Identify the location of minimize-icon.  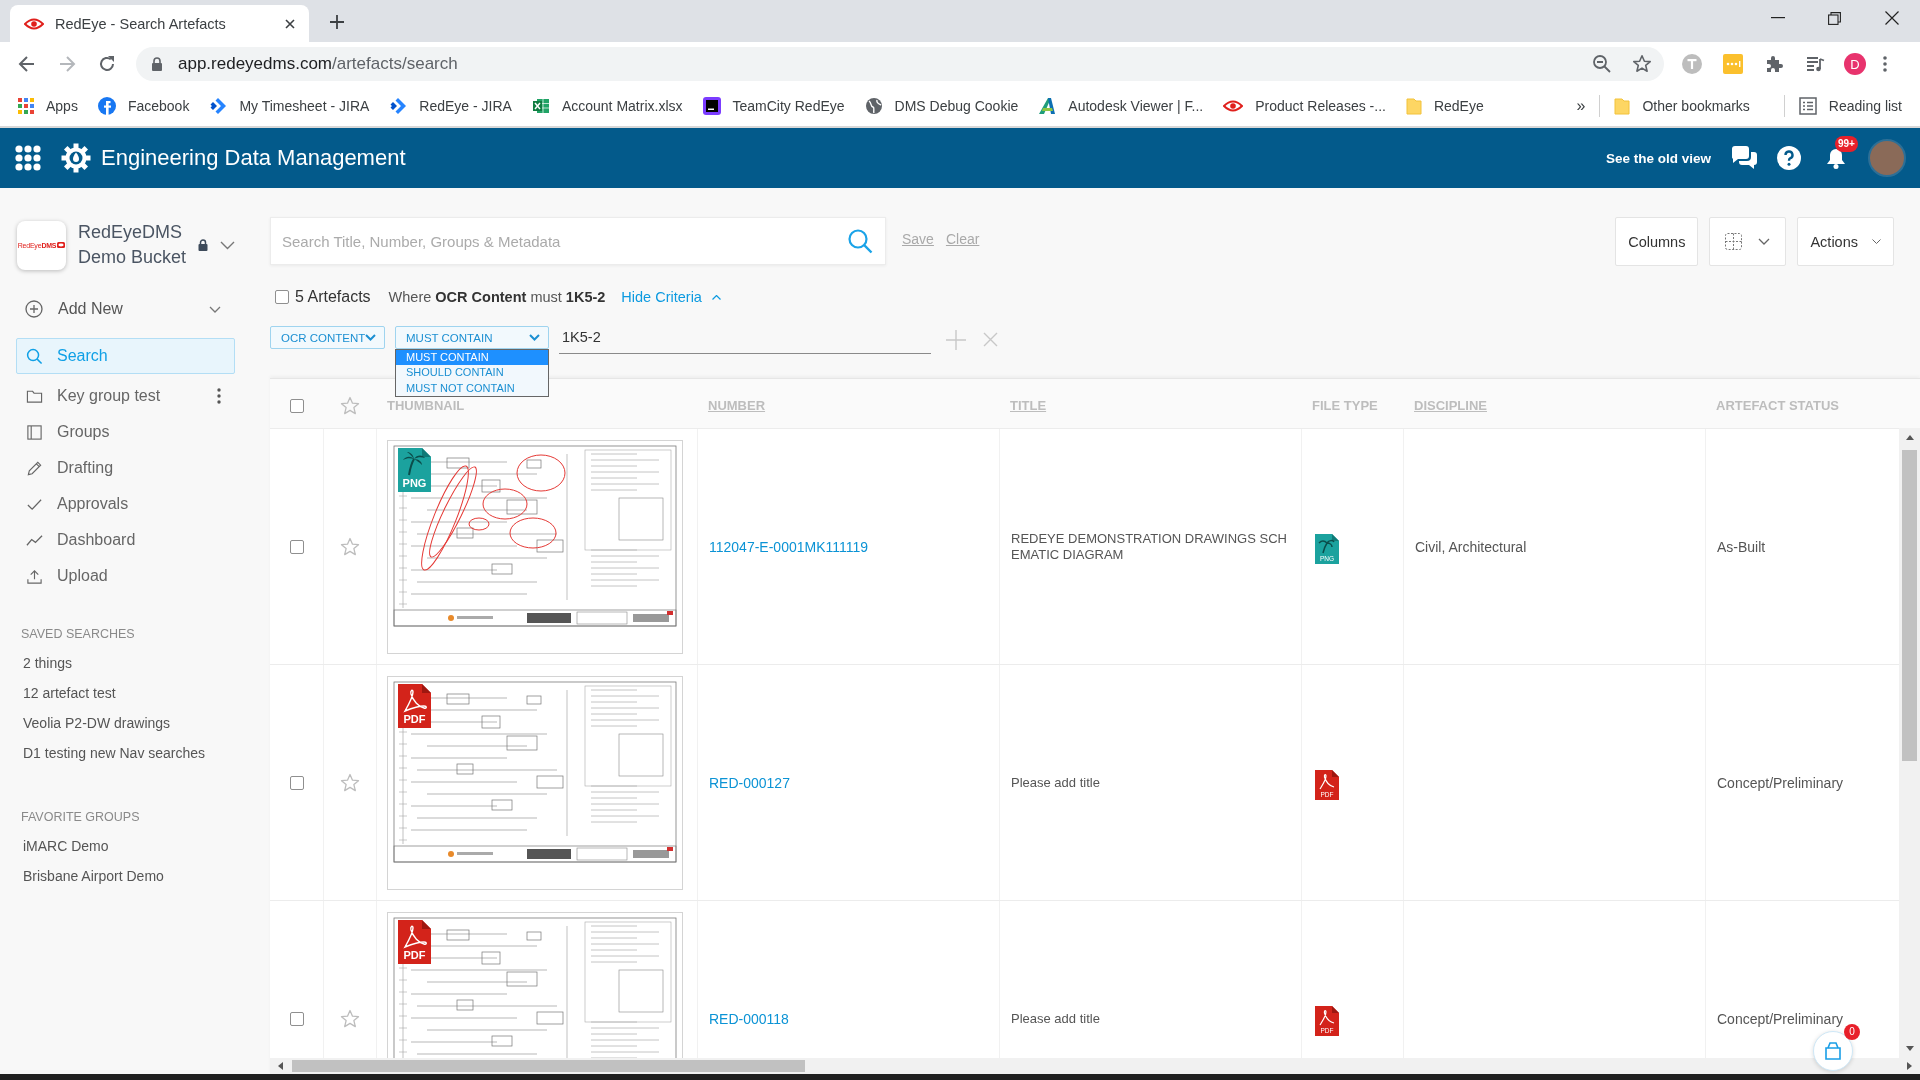
(1777, 18).